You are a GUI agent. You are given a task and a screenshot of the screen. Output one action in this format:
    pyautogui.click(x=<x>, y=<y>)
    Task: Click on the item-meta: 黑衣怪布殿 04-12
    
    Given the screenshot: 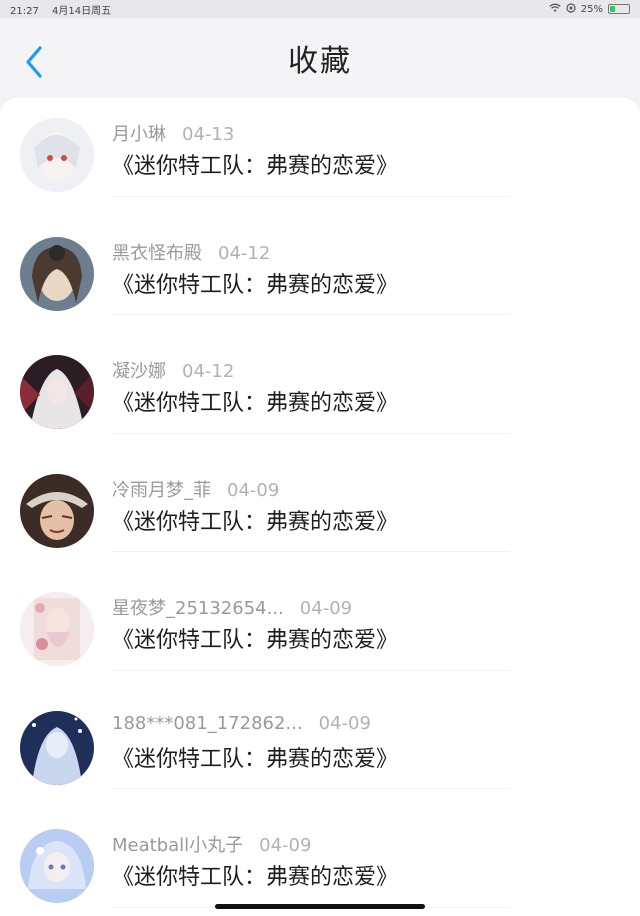 What is the action you would take?
    pyautogui.click(x=191, y=252)
    